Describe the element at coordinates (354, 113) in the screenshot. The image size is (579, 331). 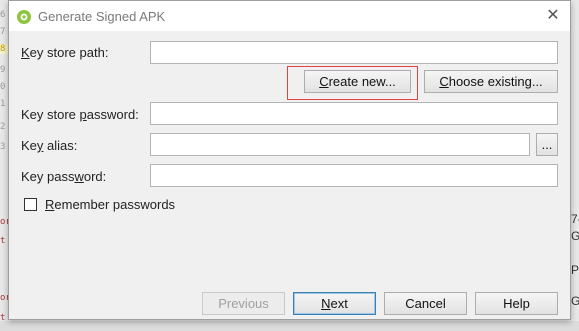
I see `key-store-password-input` at that location.